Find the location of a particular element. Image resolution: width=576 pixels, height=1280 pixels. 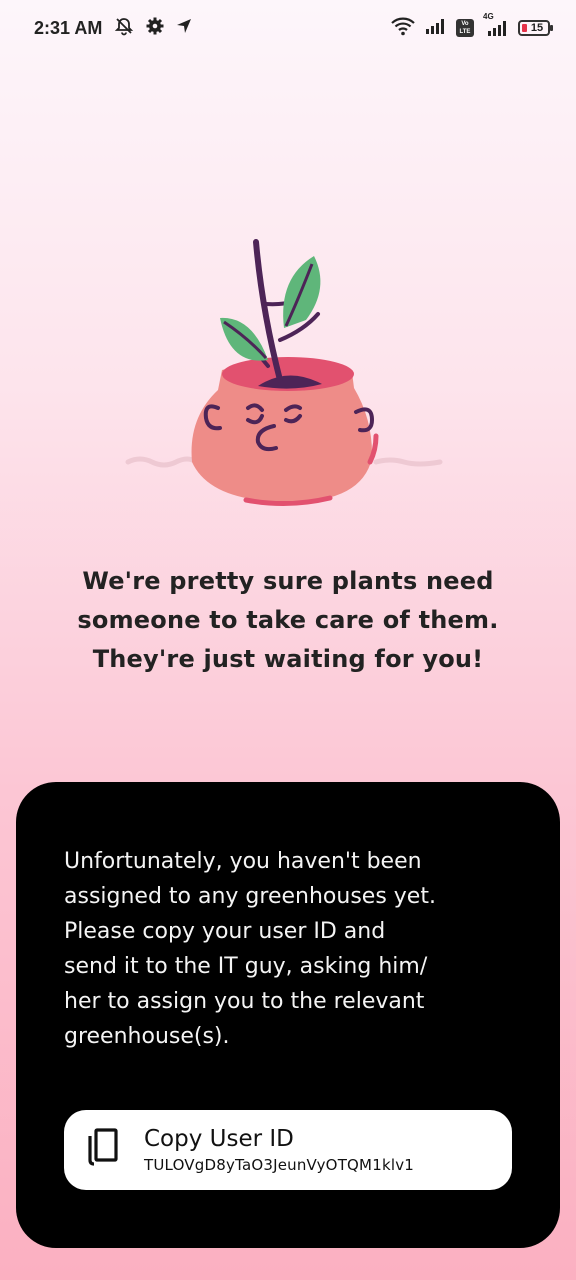

message-line-1: We're pretty sure plants need is located at coordinates (288, 581).